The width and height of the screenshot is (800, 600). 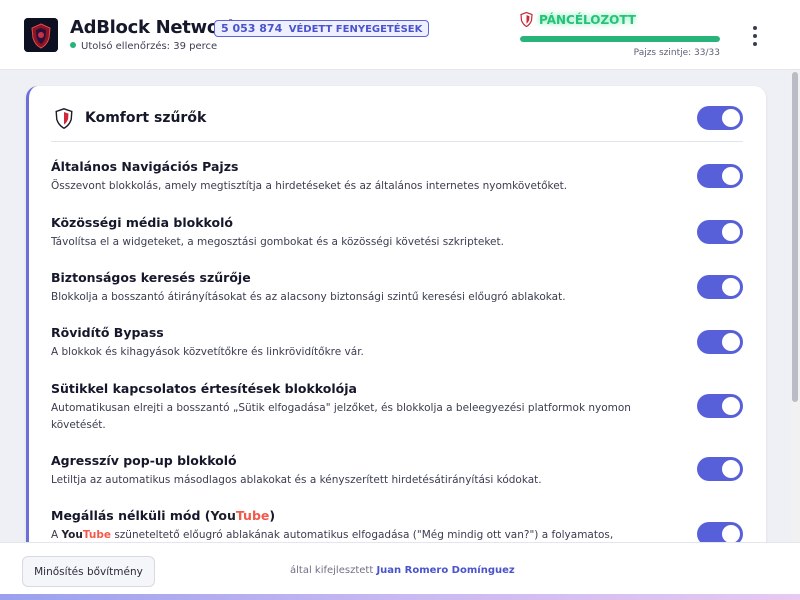 I want to click on toggle-safe-search-filter, so click(x=720, y=287).